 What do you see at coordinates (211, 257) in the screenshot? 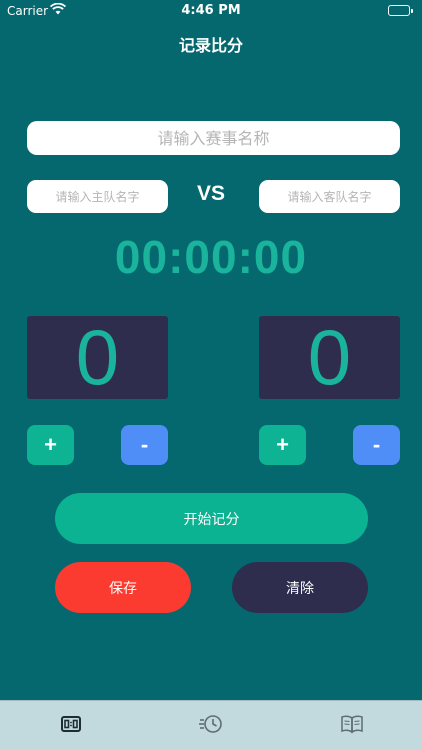
I see `match-timer: 00:00:00` at bounding box center [211, 257].